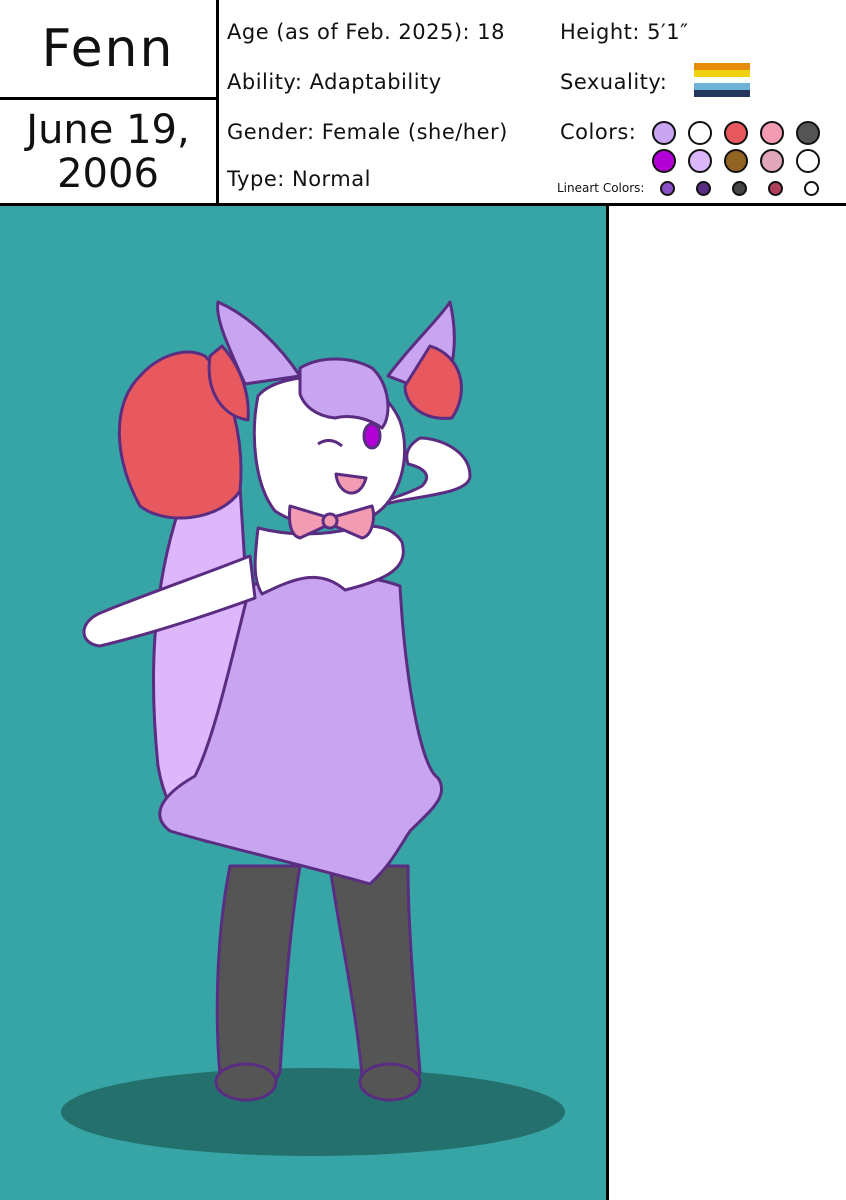 Image resolution: width=846 pixels, height=1200 pixels. Describe the element at coordinates (108, 48) in the screenshot. I see `character-name: Fenn` at that location.